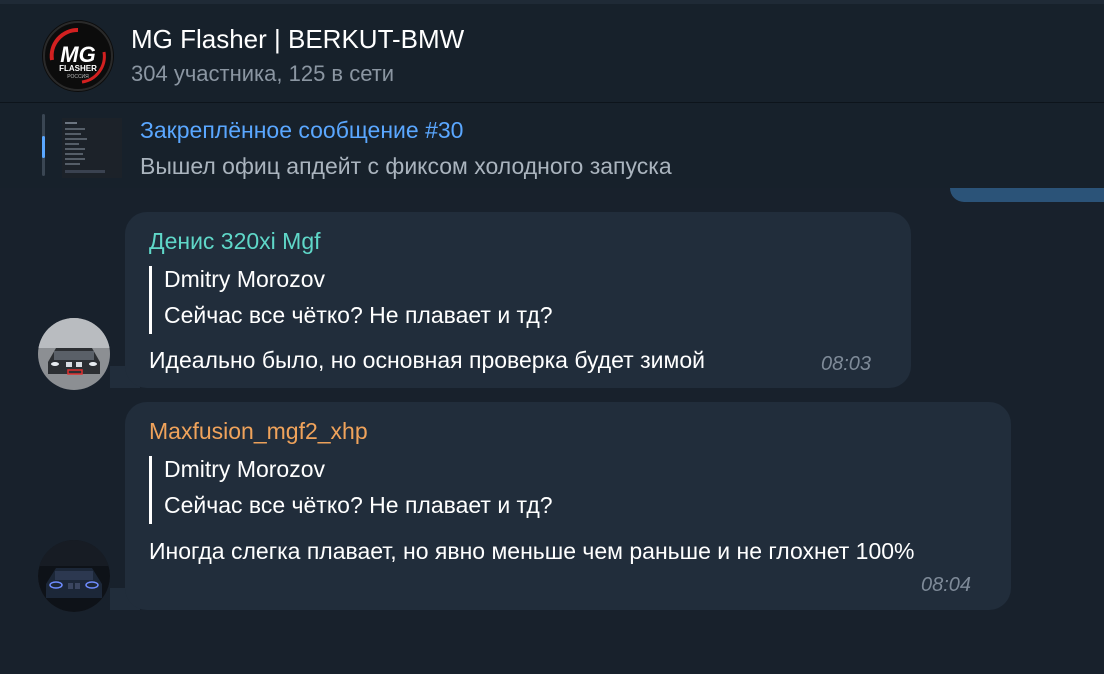 The image size is (1104, 674). What do you see at coordinates (78, 56) in the screenshot?
I see `mg-flasher-logo-icon: MG FLASHER РОССИЯ` at bounding box center [78, 56].